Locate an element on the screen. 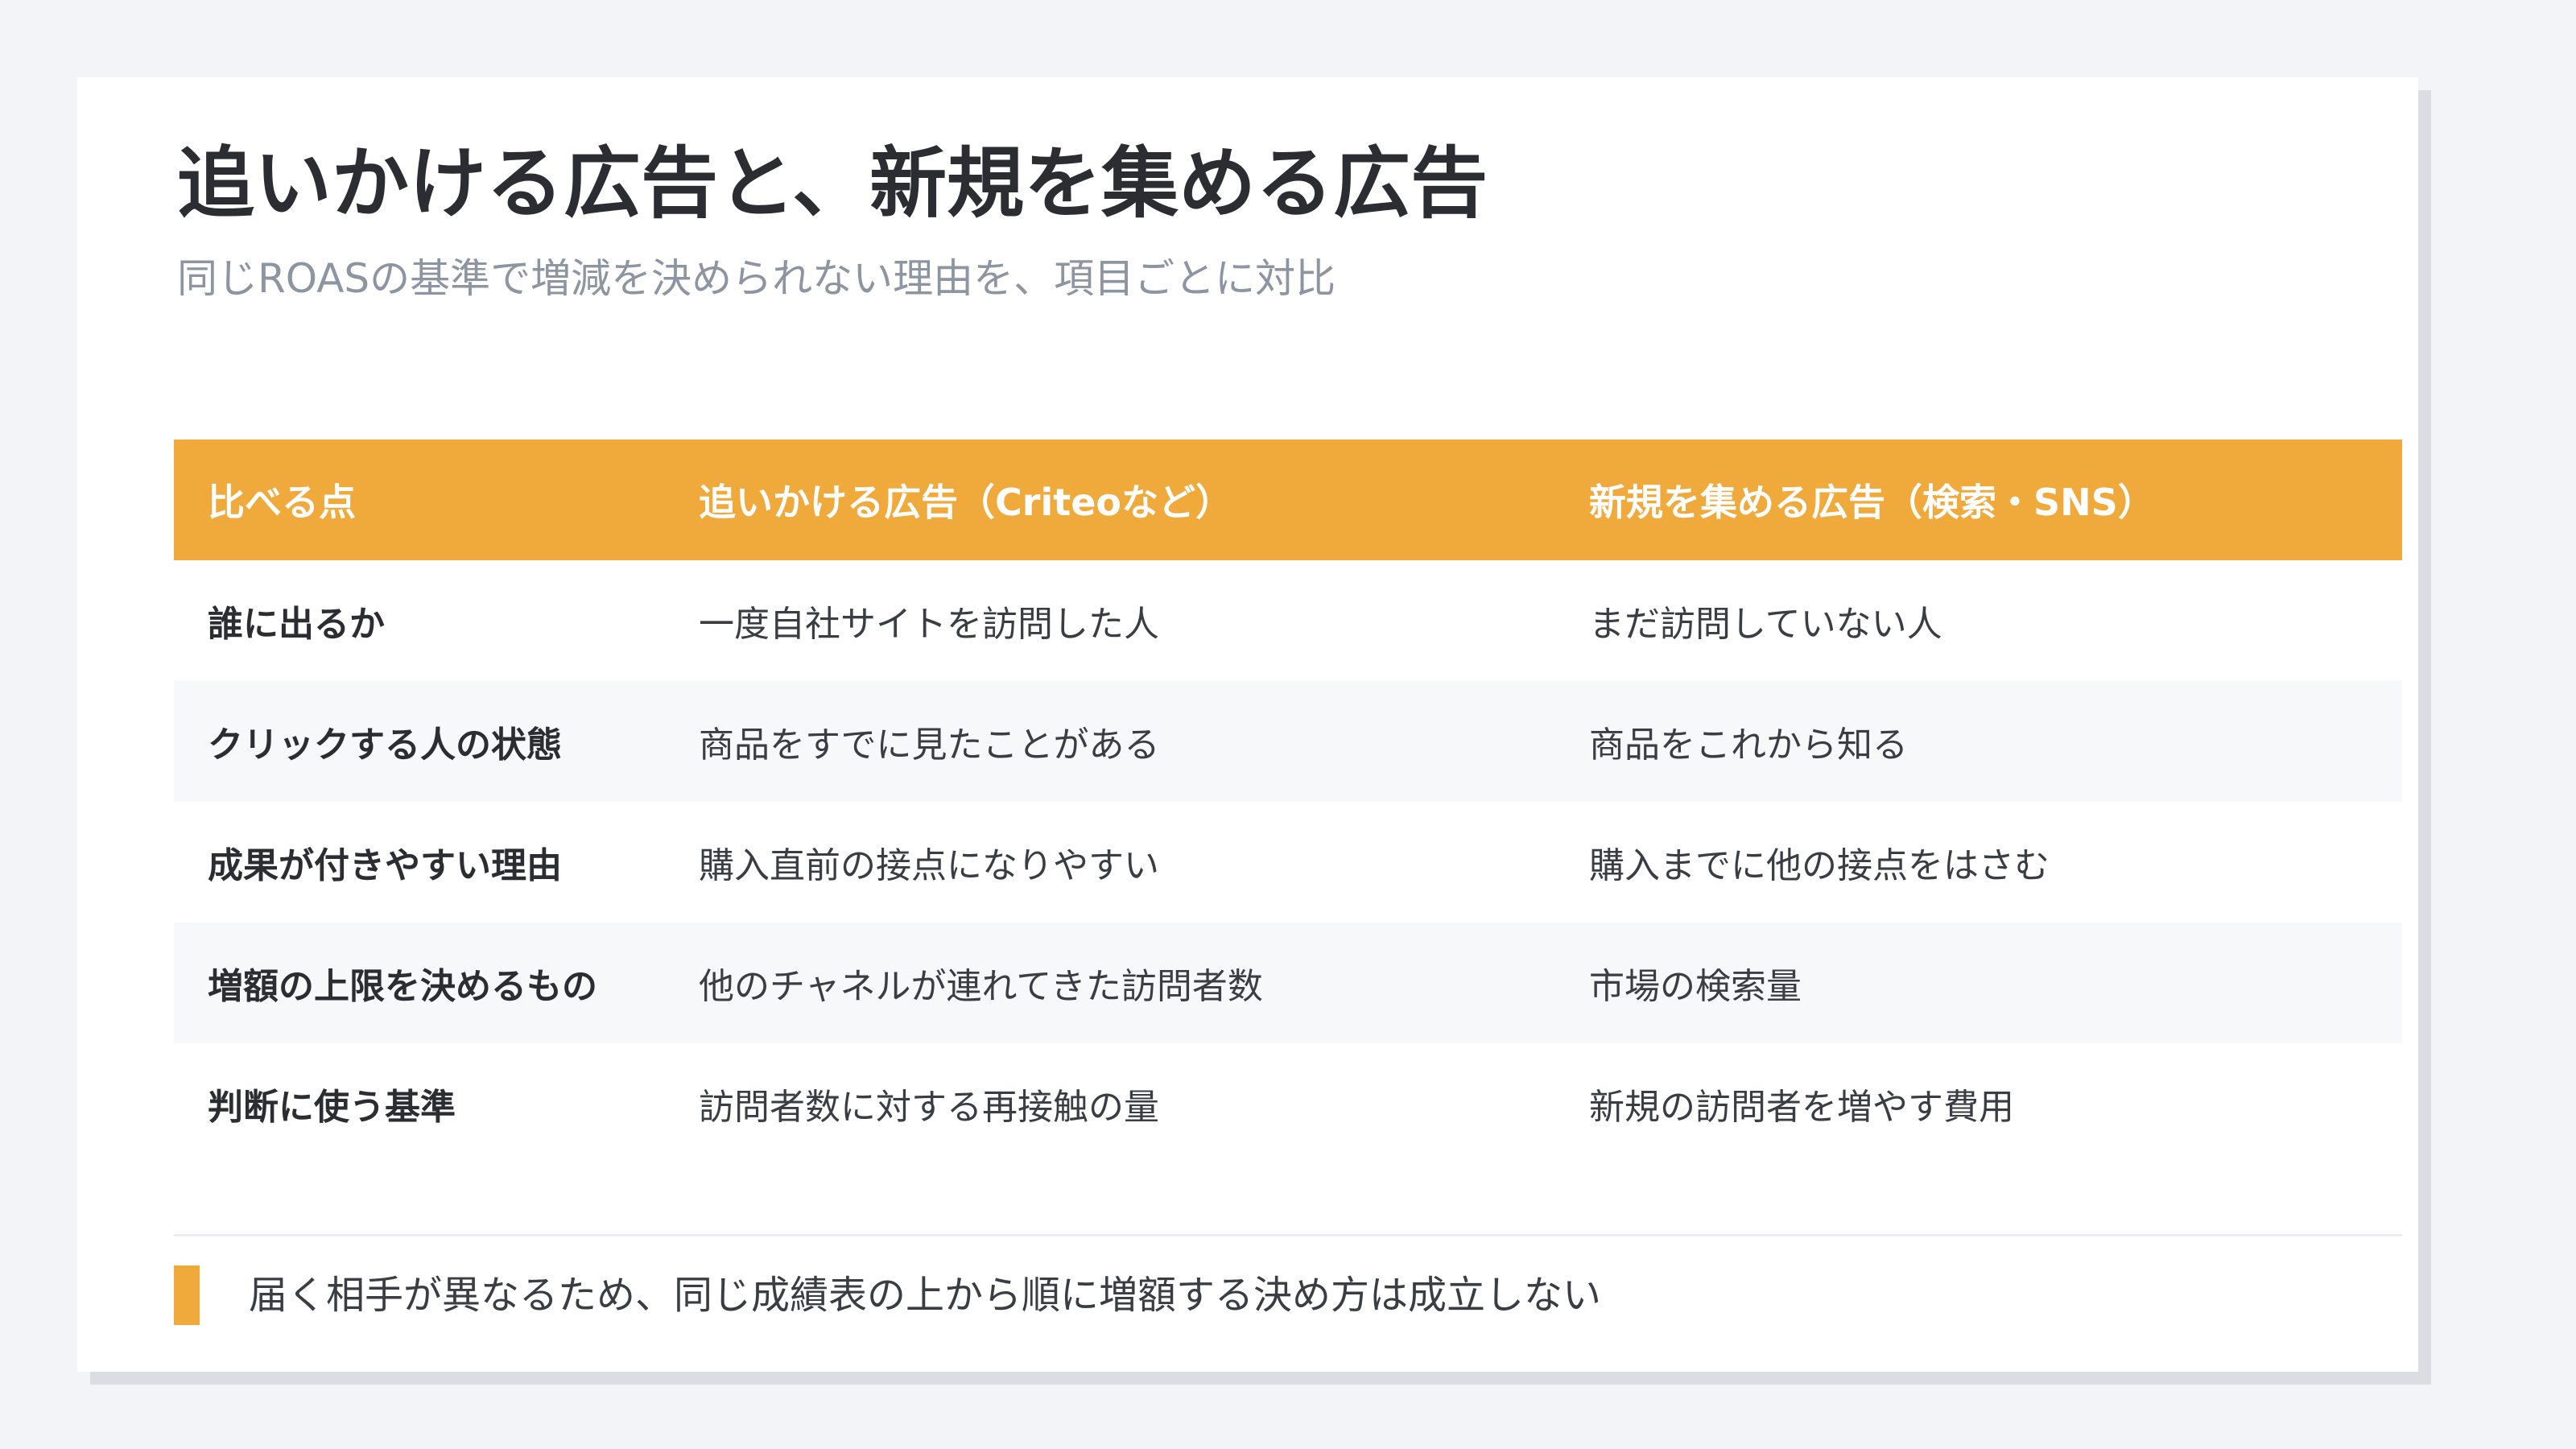  row-label: 増額の上限を決めるもの is located at coordinates (402, 986).